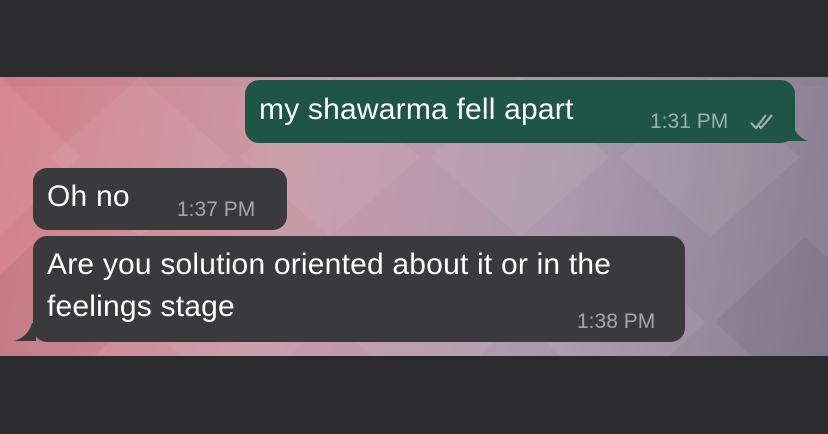  What do you see at coordinates (160, 199) in the screenshot?
I see `incoming-message-bubble: Oh no 1:37 PM` at bounding box center [160, 199].